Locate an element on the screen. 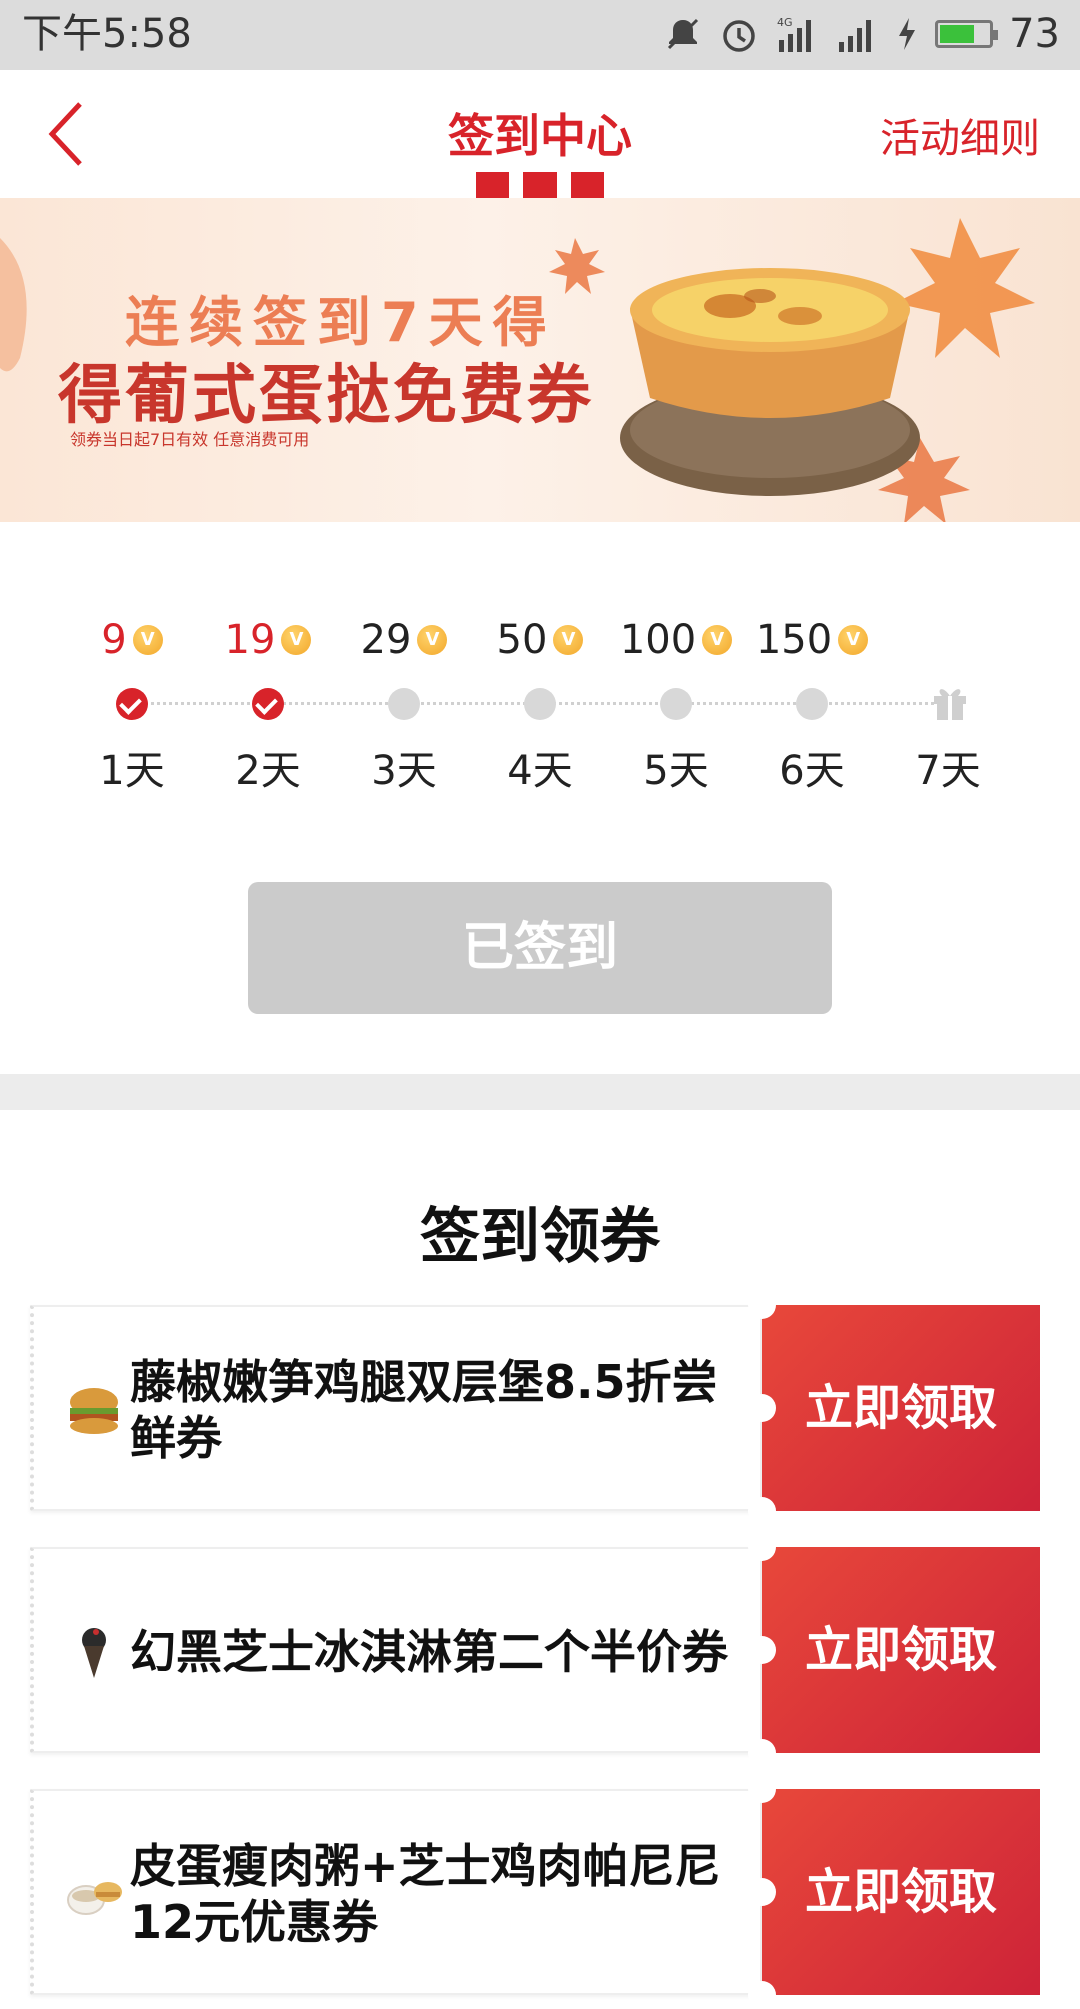 The image size is (1080, 2009). battery-percent: 73 is located at coordinates (1034, 34).